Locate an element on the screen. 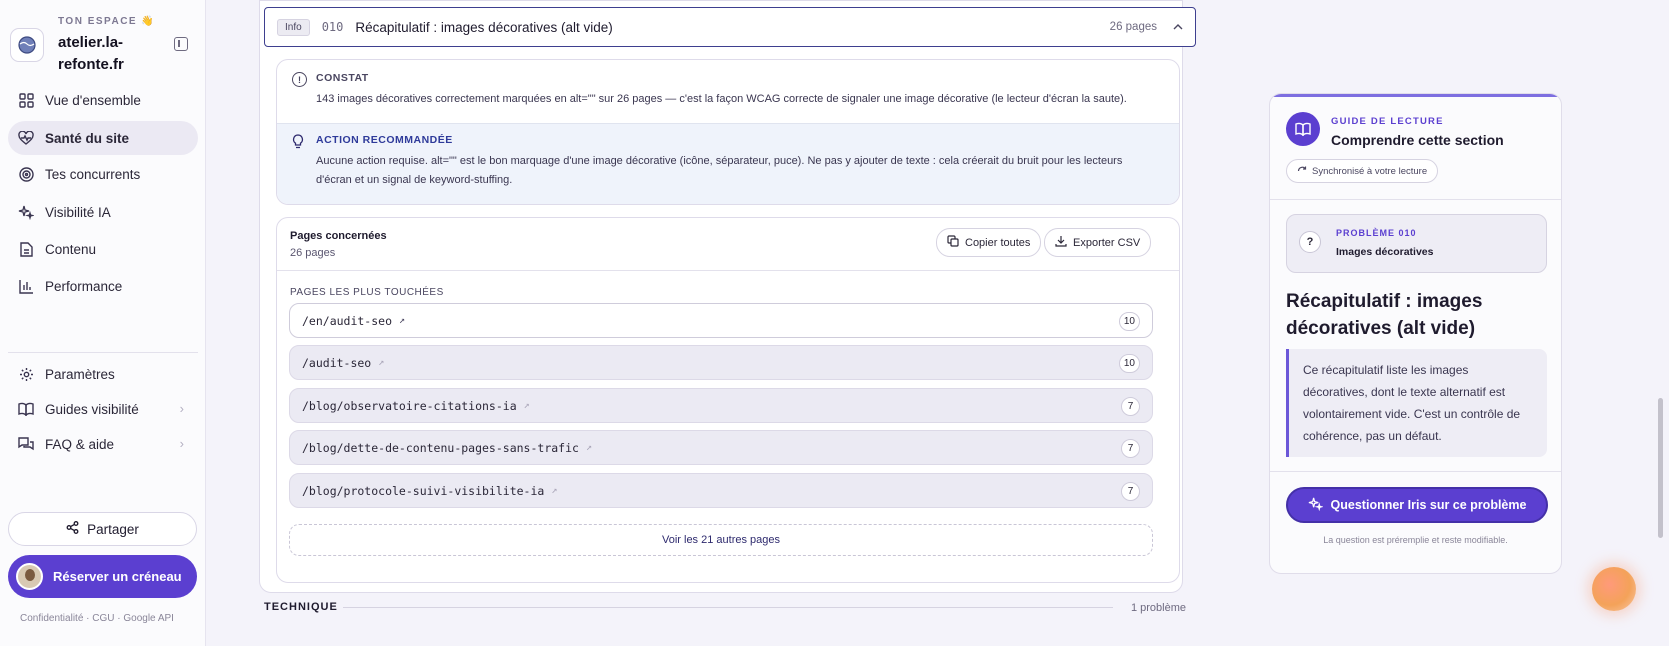 This screenshot has width=1669, height=646. footer-links: Confidentialité · CGU · Google API is located at coordinates (97, 618).